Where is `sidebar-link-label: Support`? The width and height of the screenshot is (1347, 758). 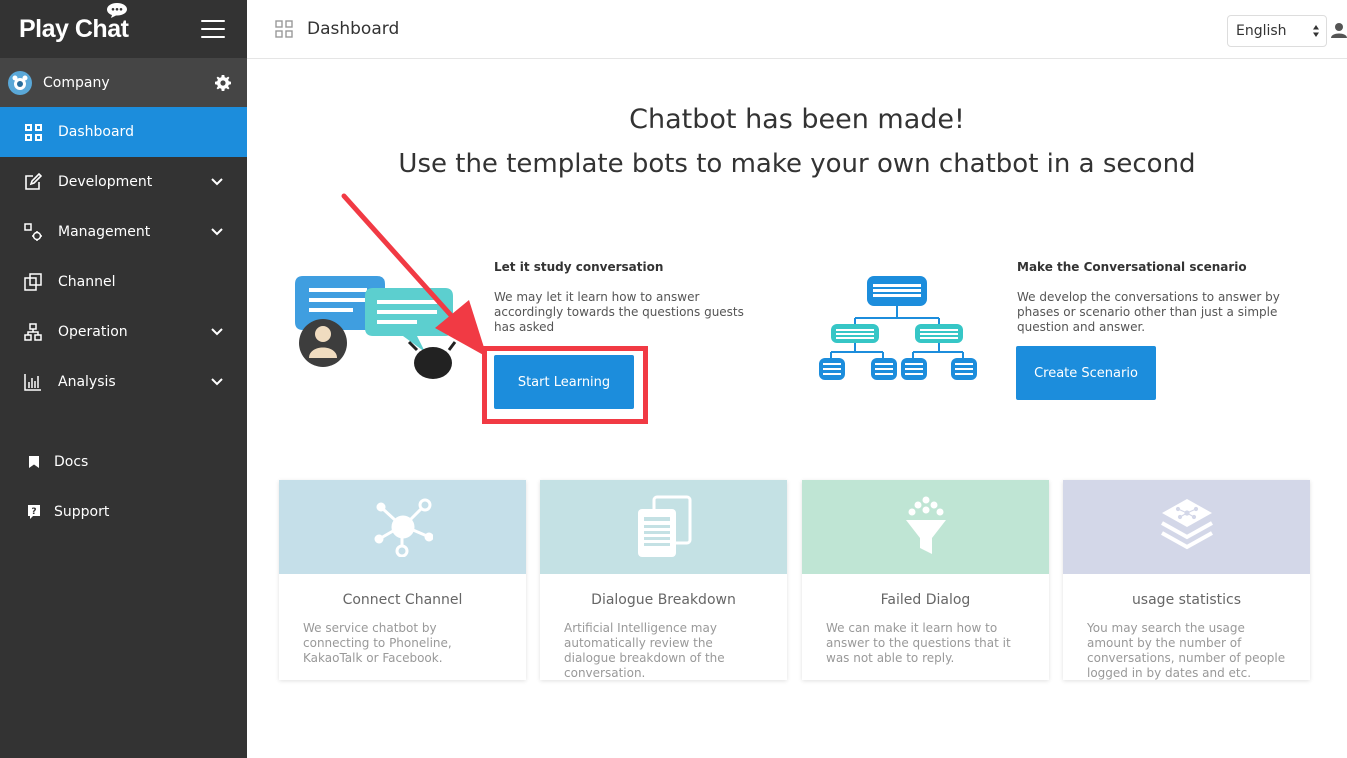
sidebar-link-label: Support is located at coordinates (82, 512).